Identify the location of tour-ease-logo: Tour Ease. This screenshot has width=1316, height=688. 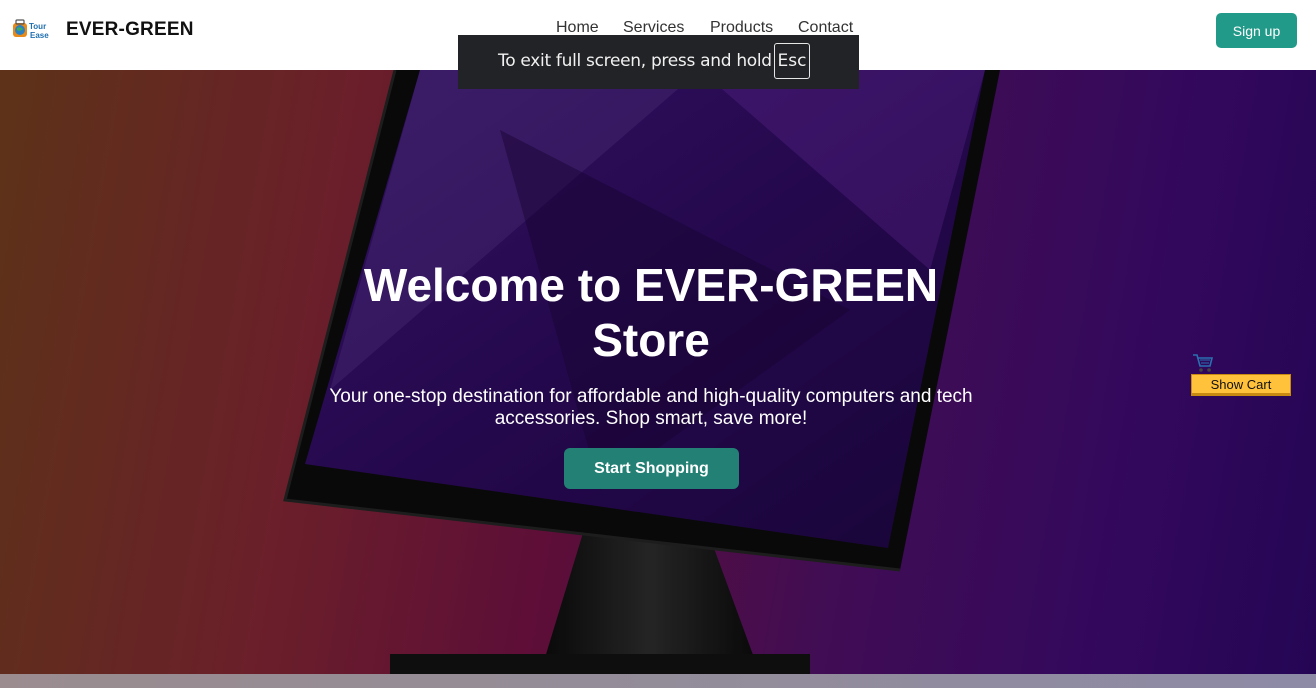
(31, 30).